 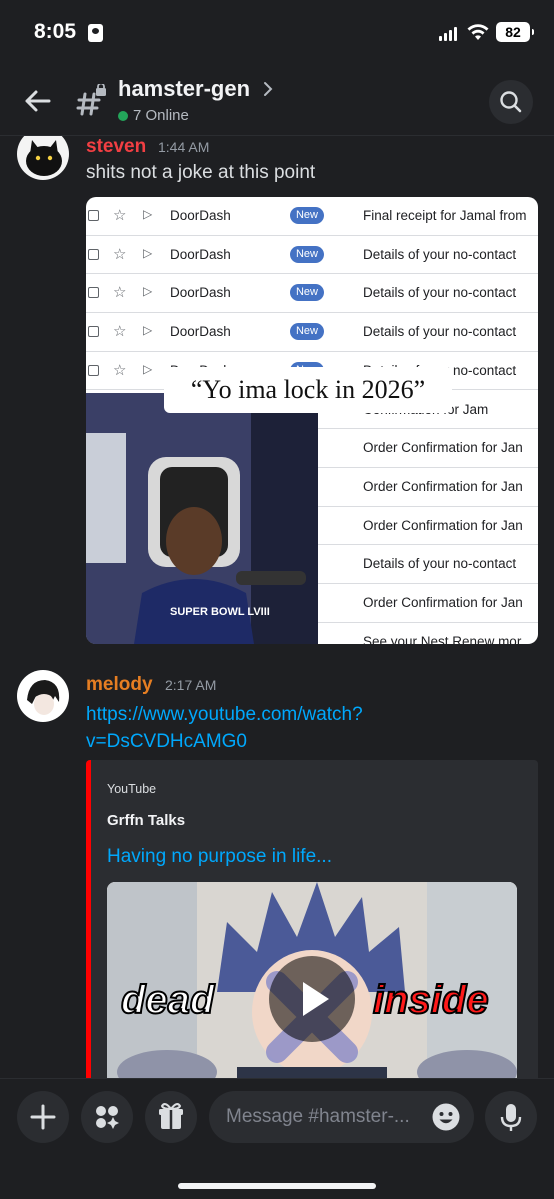 I want to click on message-timestamp: 1:44 AM, so click(x=184, y=147).